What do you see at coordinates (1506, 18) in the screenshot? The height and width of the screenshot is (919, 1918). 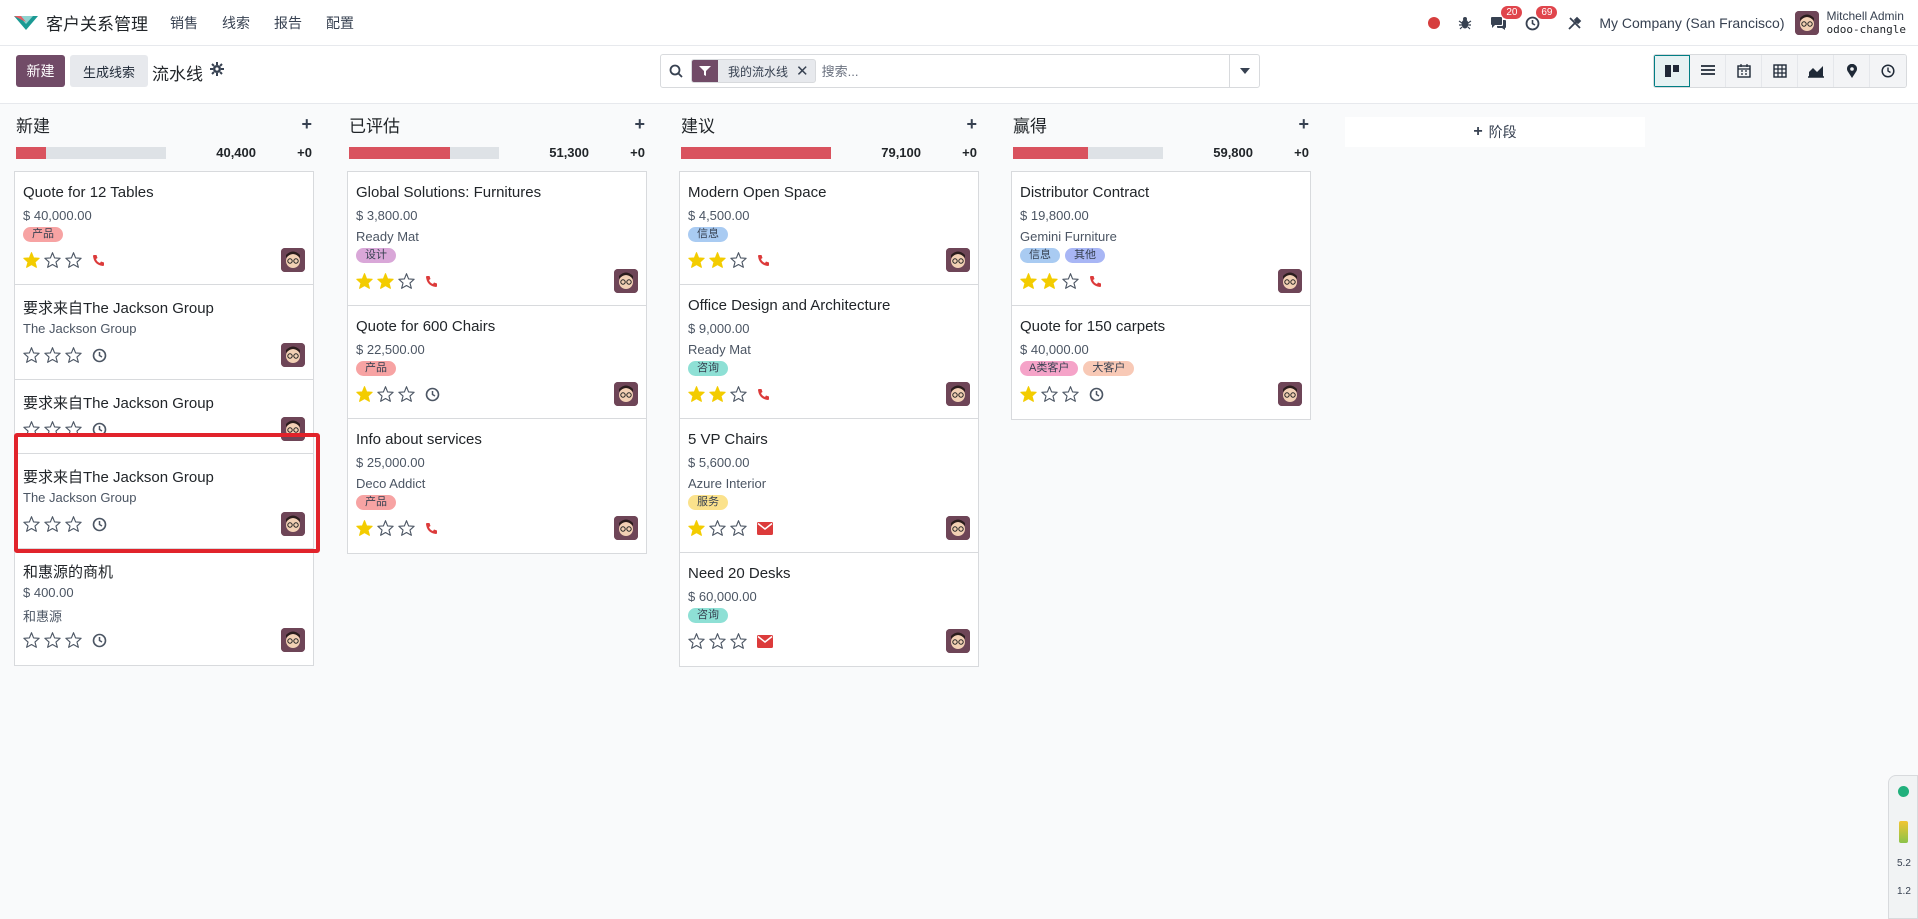 I see `chat-icon: 20` at bounding box center [1506, 18].